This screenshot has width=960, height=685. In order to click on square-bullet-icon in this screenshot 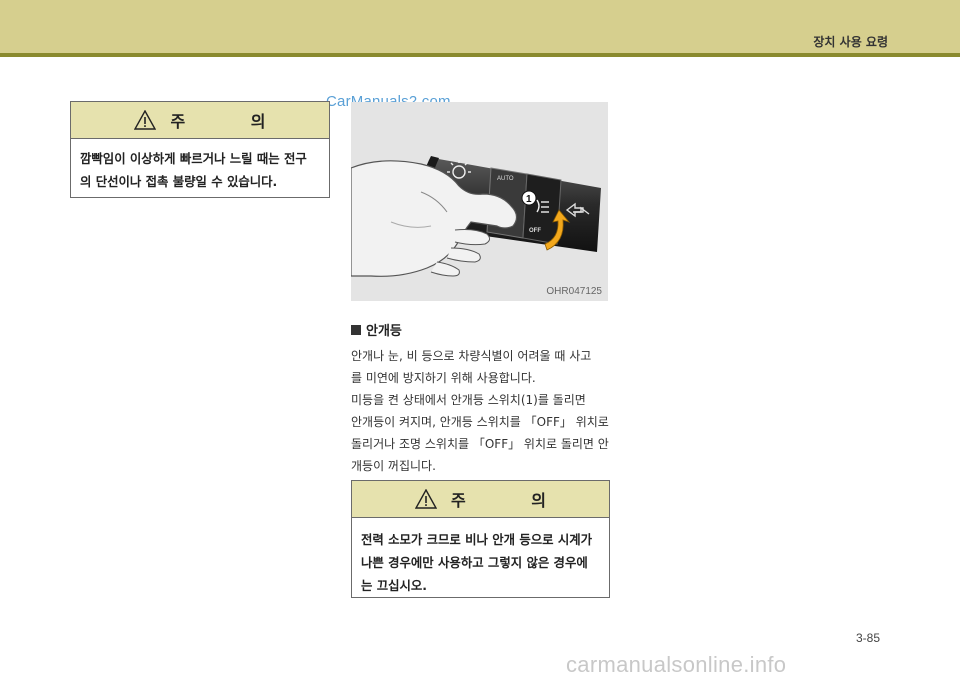, I will do `click(356, 329)`.